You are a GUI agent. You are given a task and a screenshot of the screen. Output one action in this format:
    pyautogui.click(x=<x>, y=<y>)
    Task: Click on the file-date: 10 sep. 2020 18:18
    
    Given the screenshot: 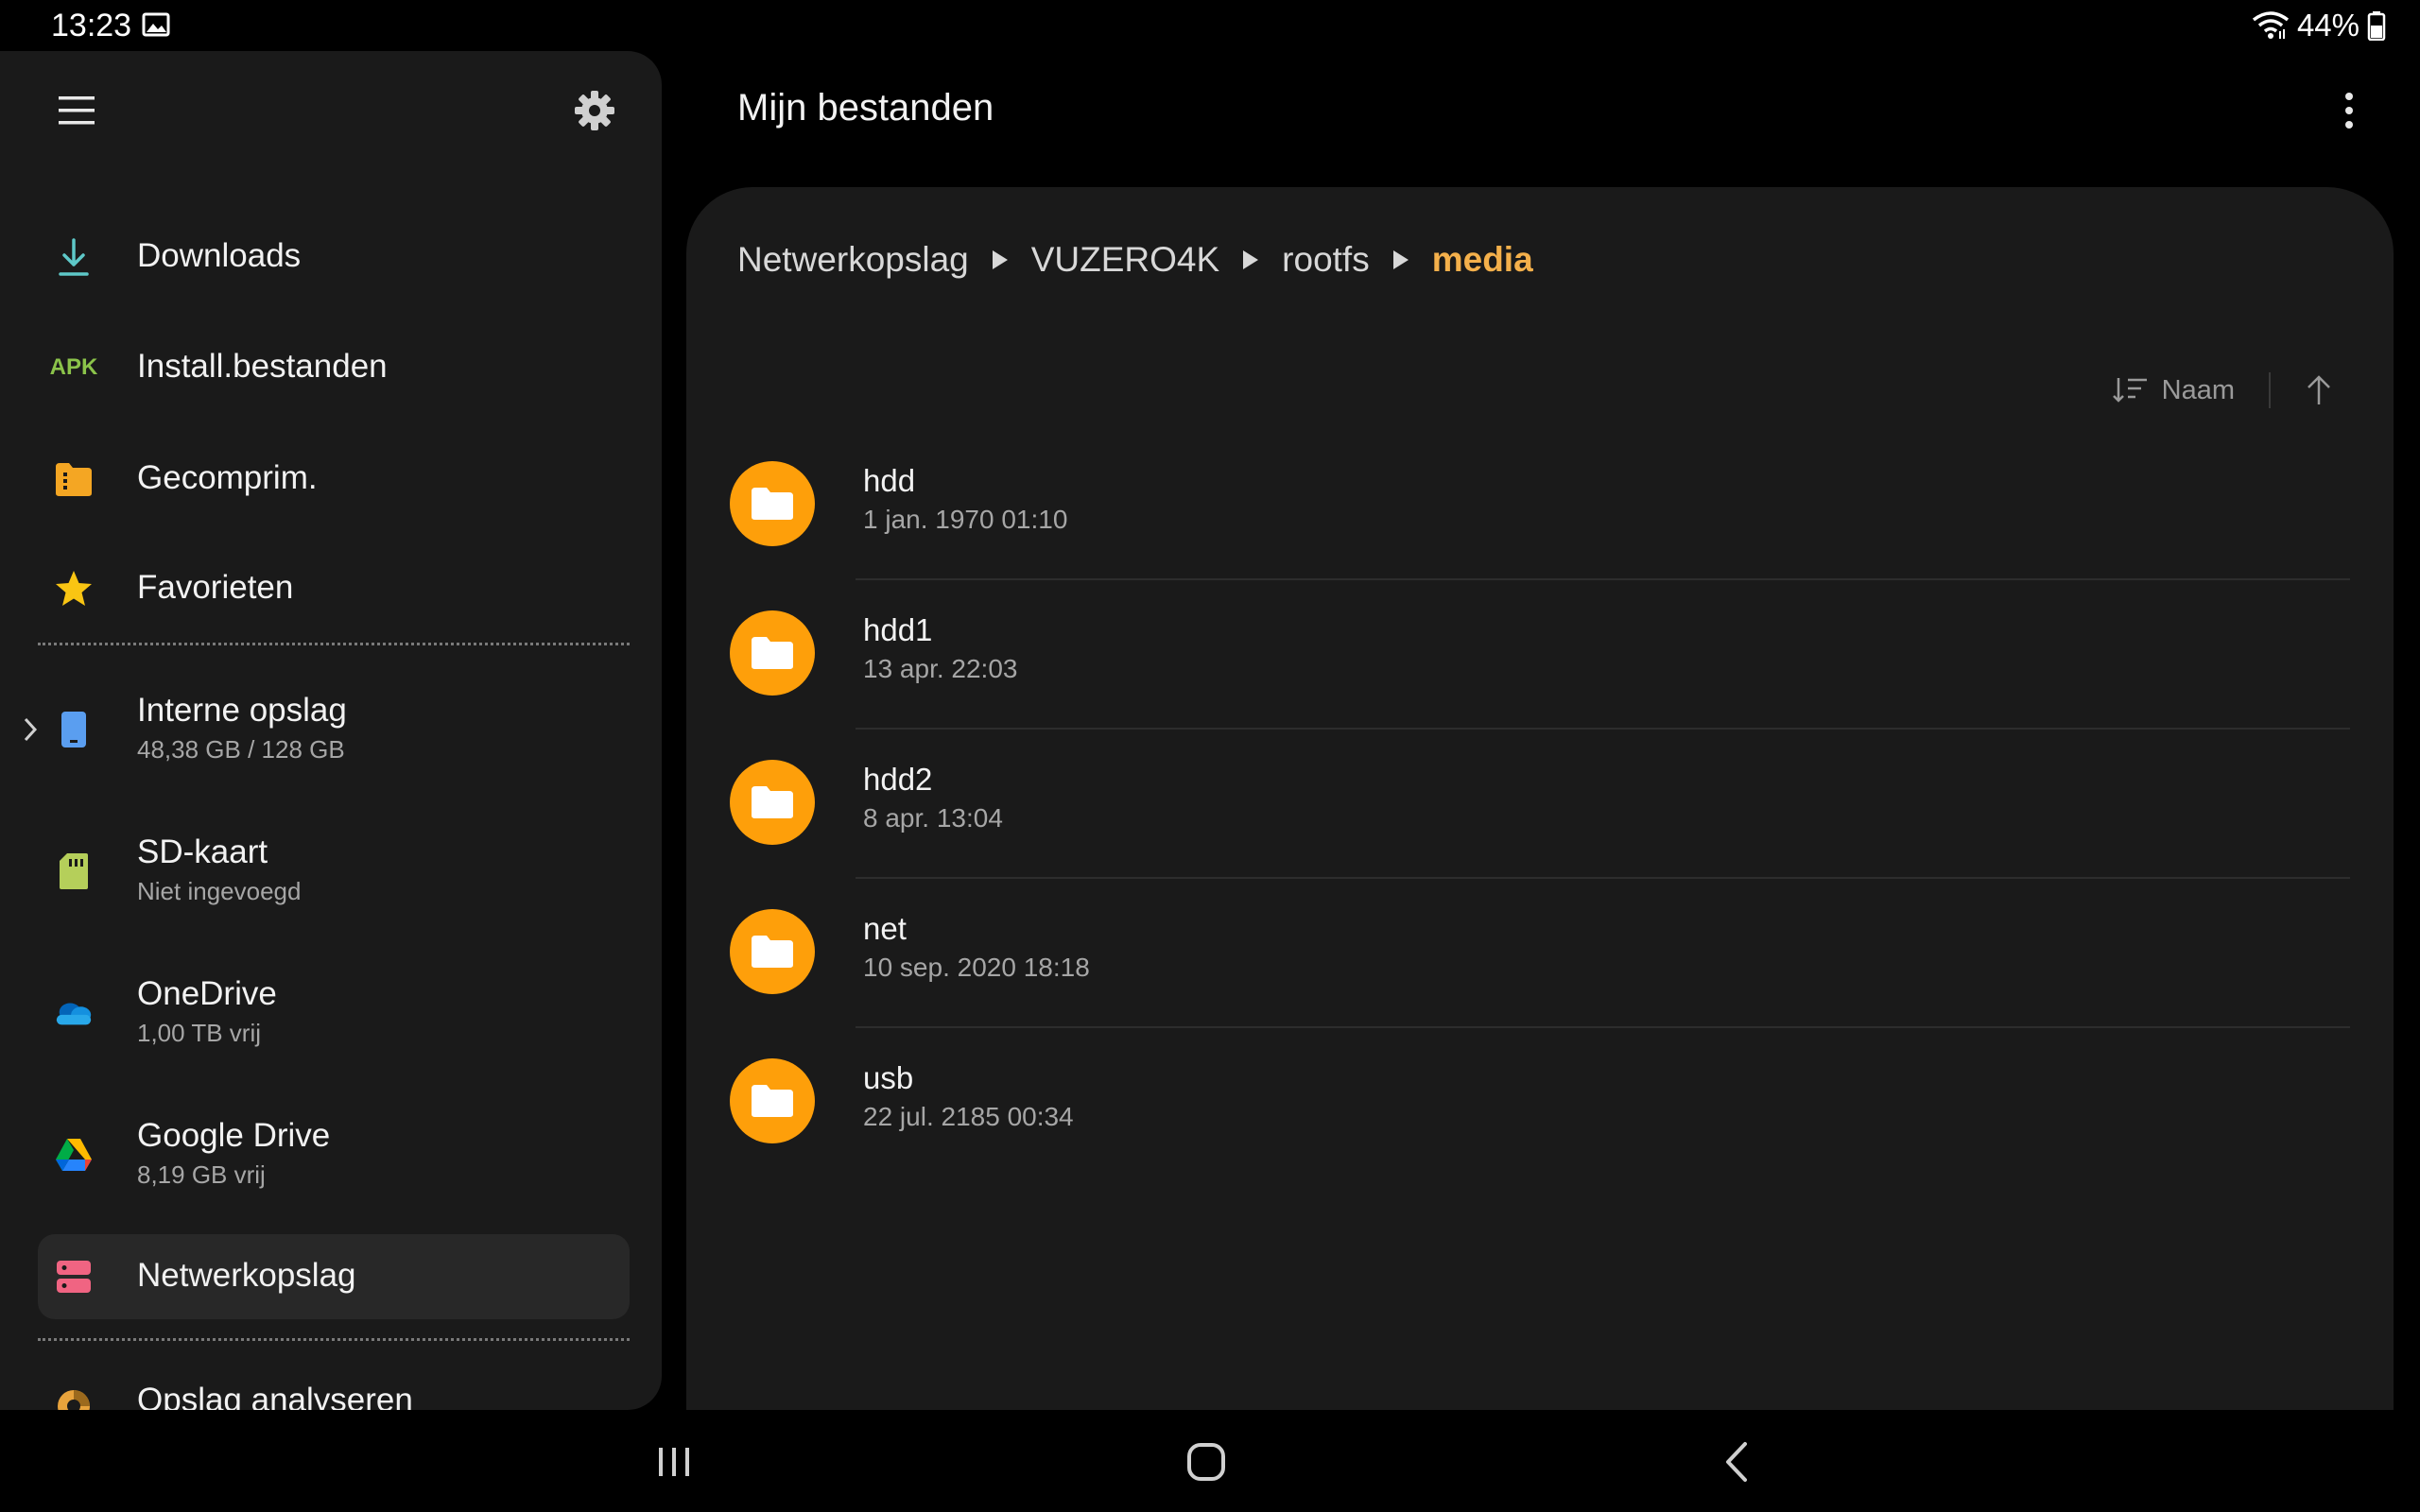 What is the action you would take?
    pyautogui.click(x=977, y=967)
    